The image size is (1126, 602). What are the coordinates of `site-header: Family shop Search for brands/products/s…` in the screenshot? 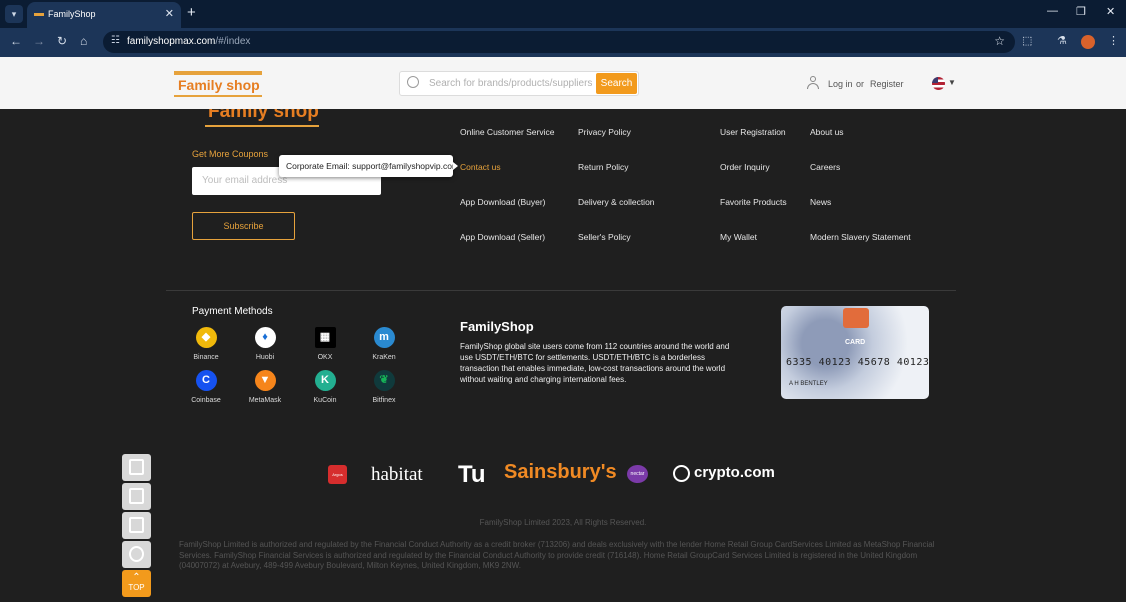 It's located at (563, 83).